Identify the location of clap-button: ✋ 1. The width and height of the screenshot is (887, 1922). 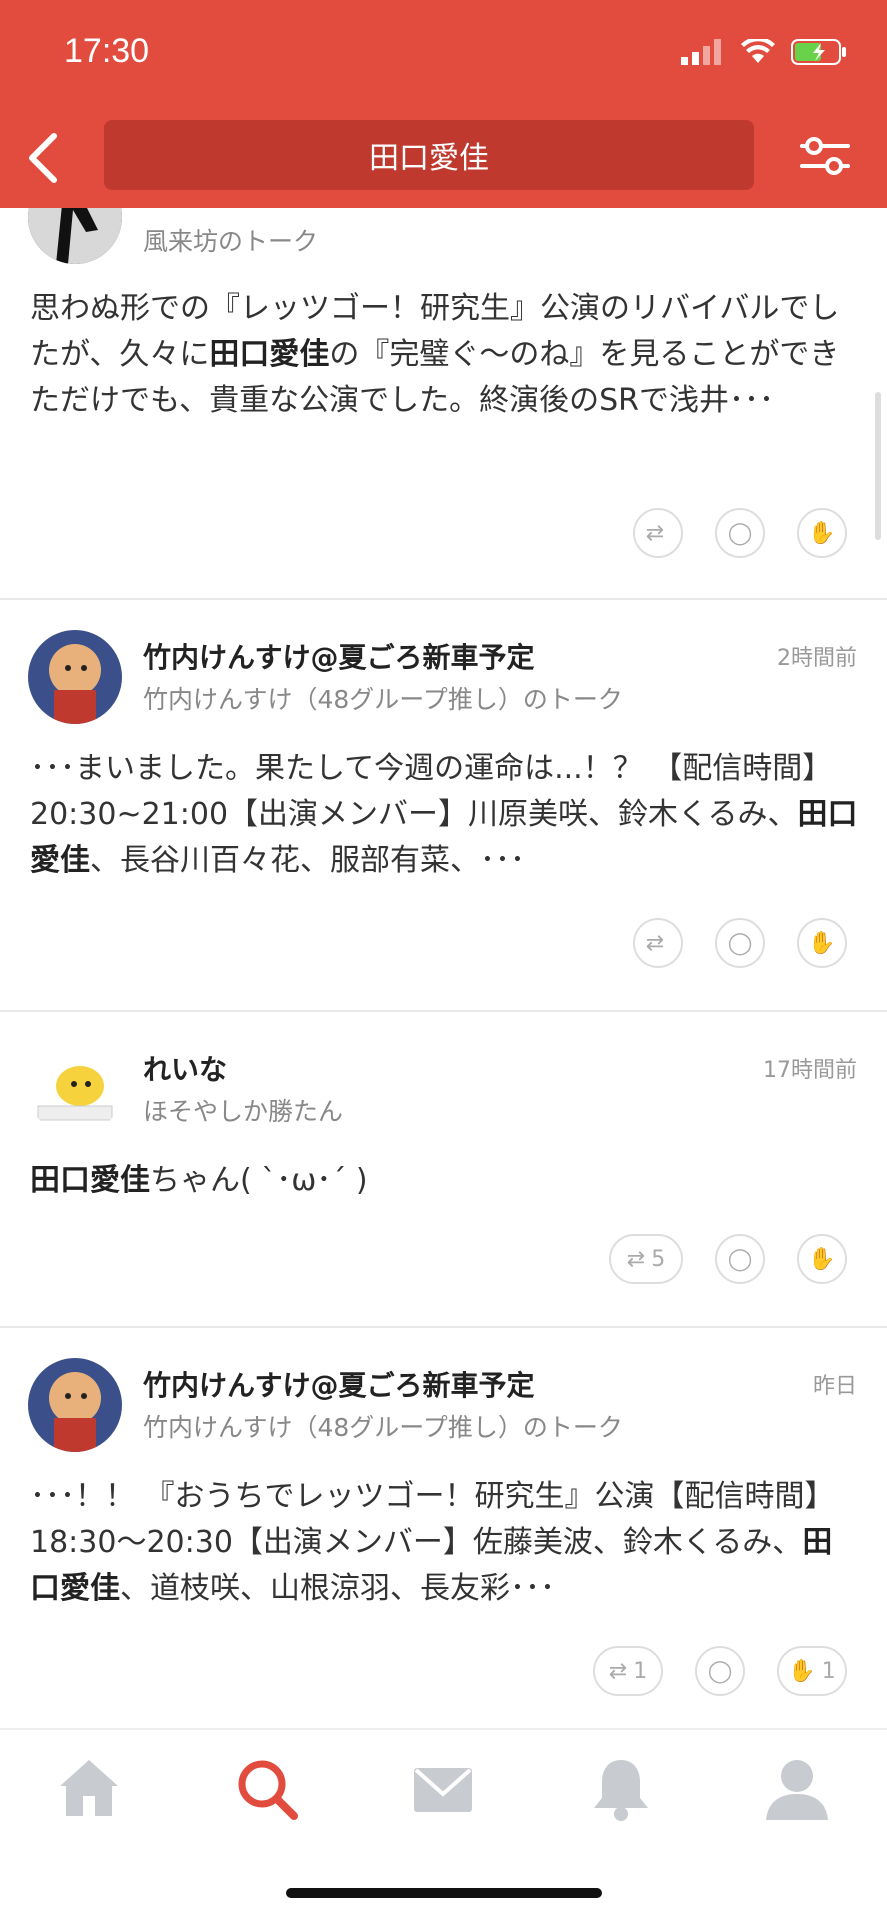
(812, 1671).